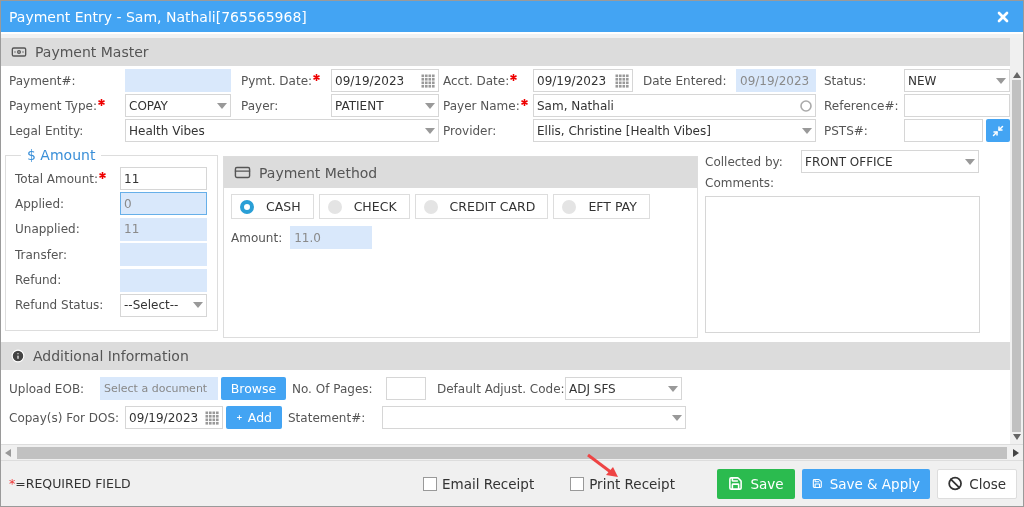 This screenshot has width=1024, height=507. What do you see at coordinates (18, 356) in the screenshot?
I see `info-icon` at bounding box center [18, 356].